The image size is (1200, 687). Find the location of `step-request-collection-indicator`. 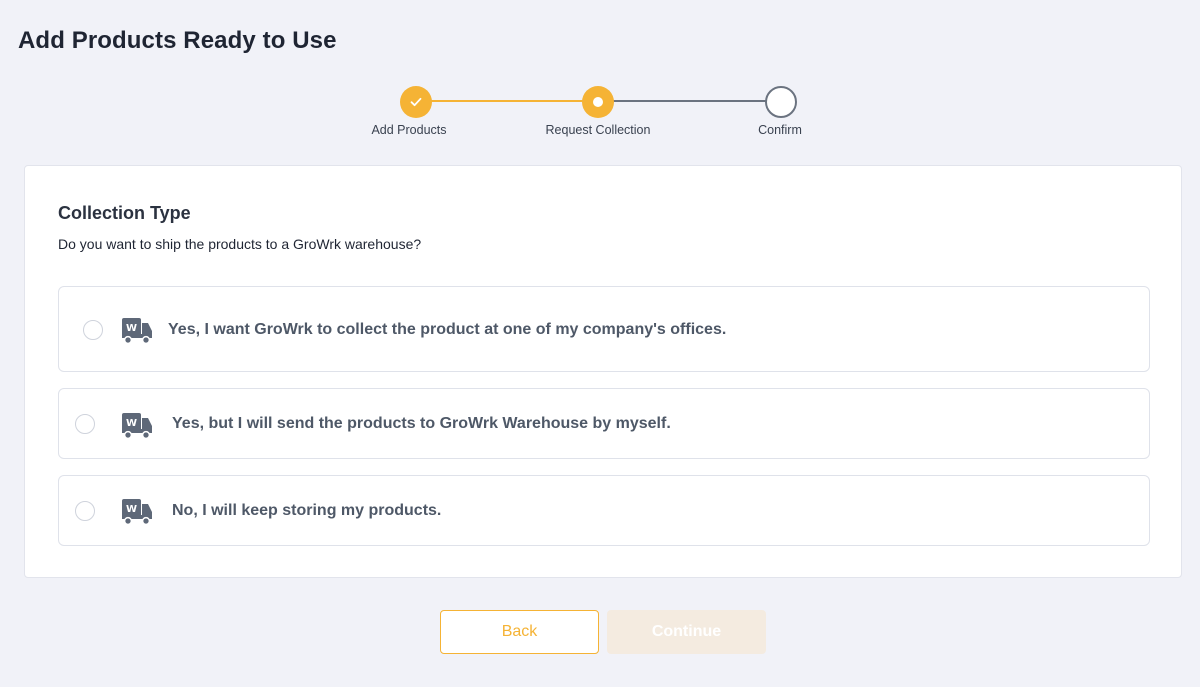

step-request-collection-indicator is located at coordinates (598, 102).